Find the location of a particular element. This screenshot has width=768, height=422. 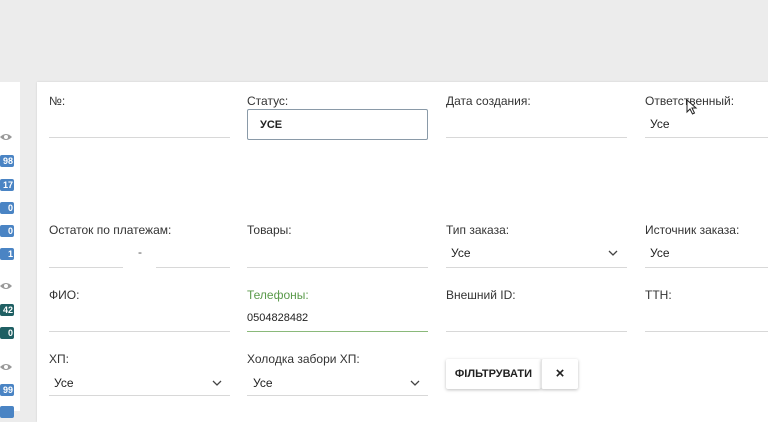

cold-pickup-xp-underline is located at coordinates (337, 395).